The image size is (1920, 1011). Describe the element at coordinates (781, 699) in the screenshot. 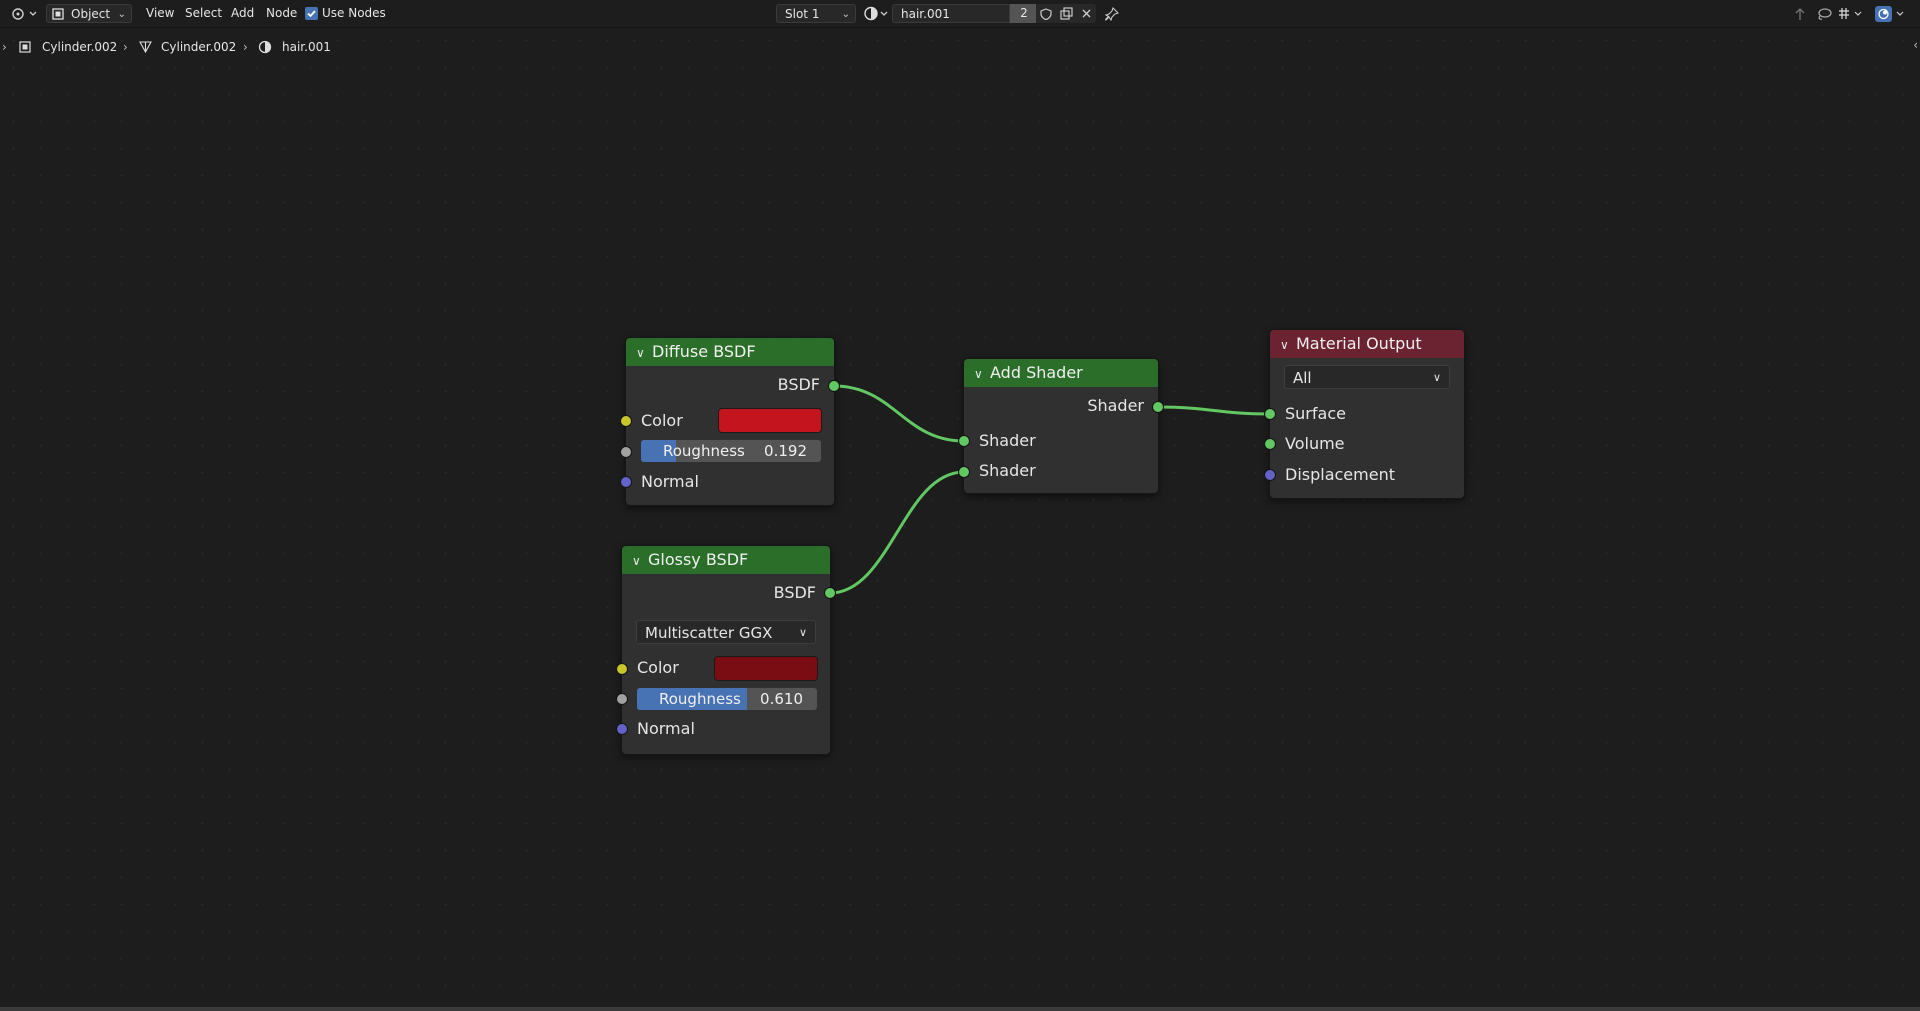

I see `slider-value: 0.610` at that location.